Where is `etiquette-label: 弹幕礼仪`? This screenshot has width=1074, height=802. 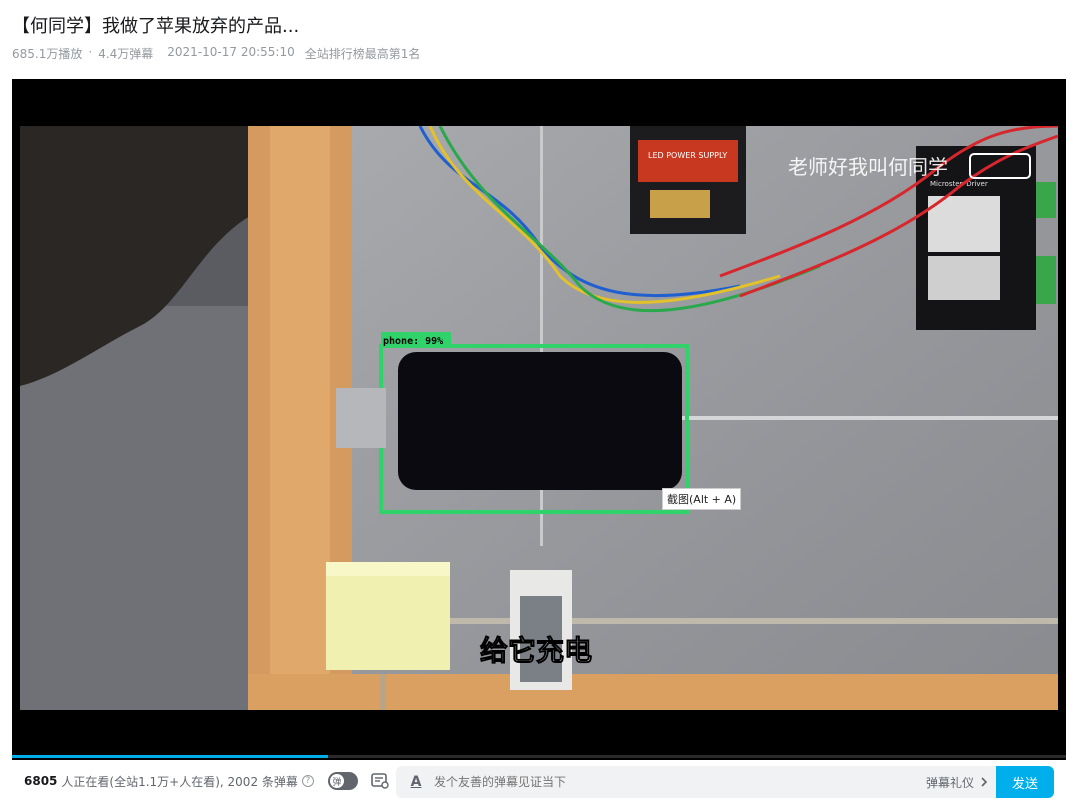 etiquette-label: 弹幕礼仪 is located at coordinates (949, 782).